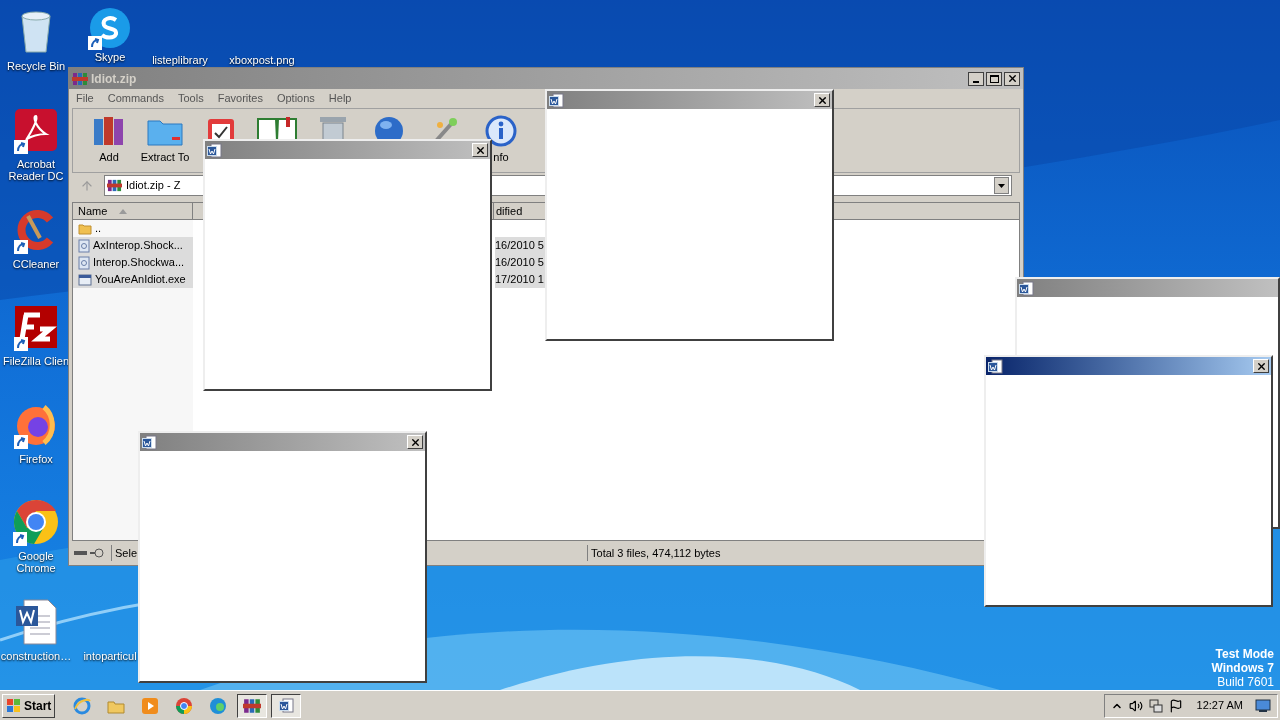  Describe the element at coordinates (150, 705) in the screenshot. I see `media-player-icon` at that location.